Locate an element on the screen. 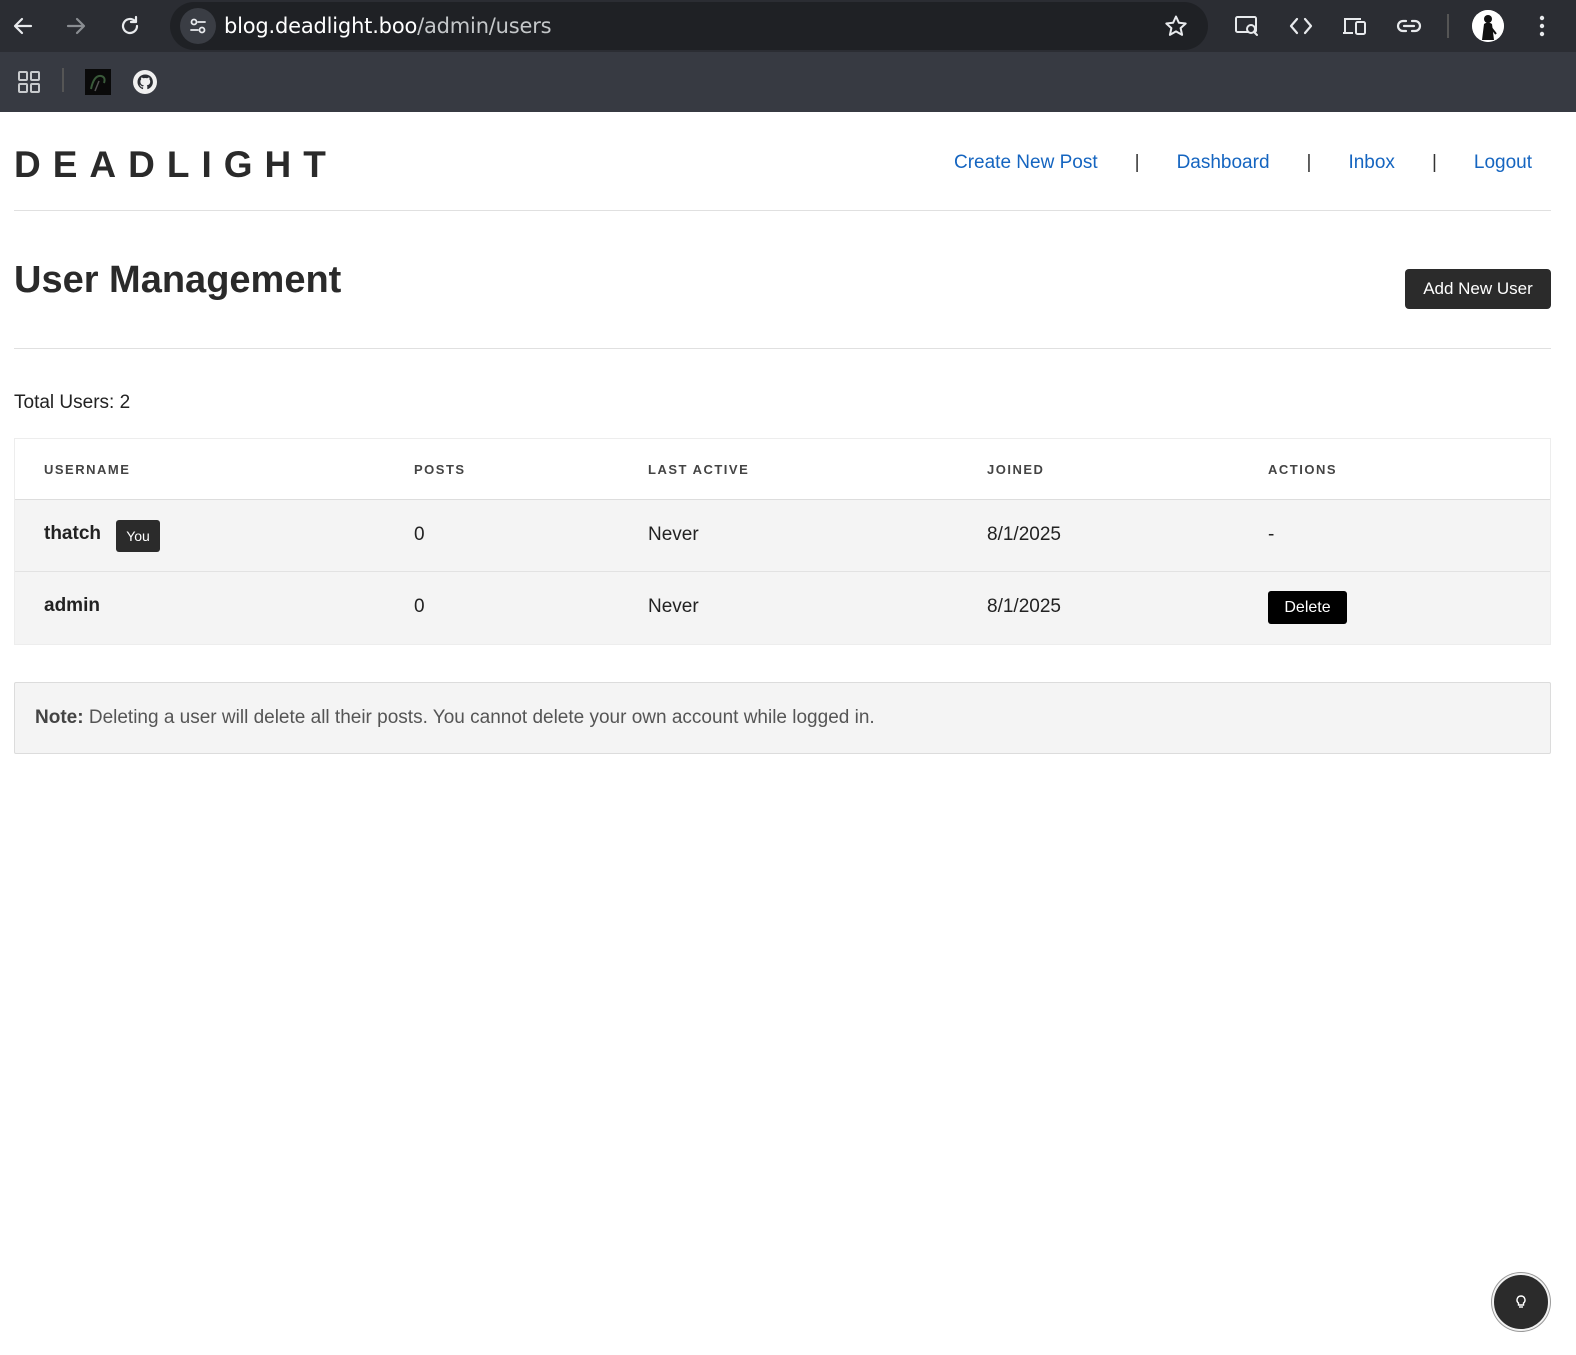 The height and width of the screenshot is (1355, 1576). profile-avatar is located at coordinates (1488, 26).